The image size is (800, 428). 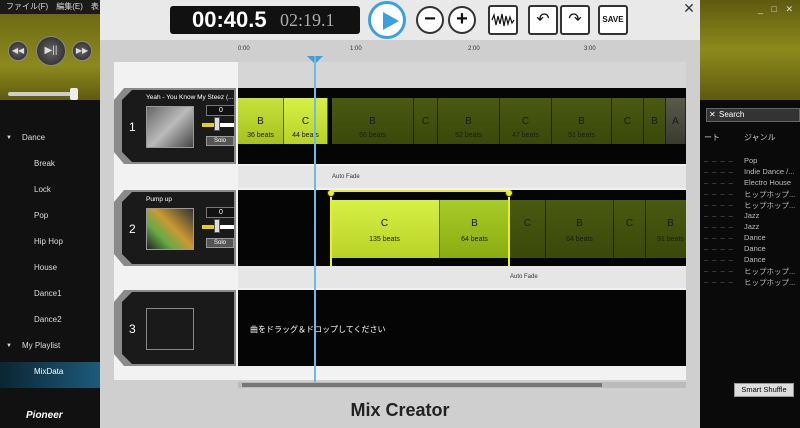 I want to click on track-lane: C 135 beats B 64 beats C B 64 beats C B 91 beats, so click(x=462, y=228).